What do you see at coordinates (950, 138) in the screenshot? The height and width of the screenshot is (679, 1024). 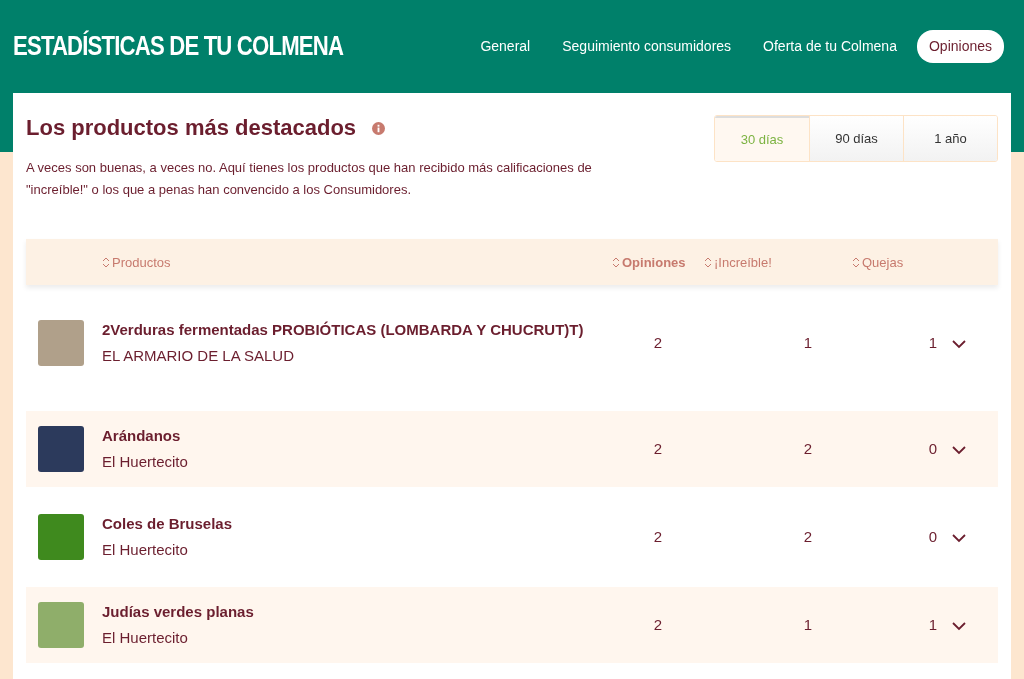 I see `period-tab: 1 año` at bounding box center [950, 138].